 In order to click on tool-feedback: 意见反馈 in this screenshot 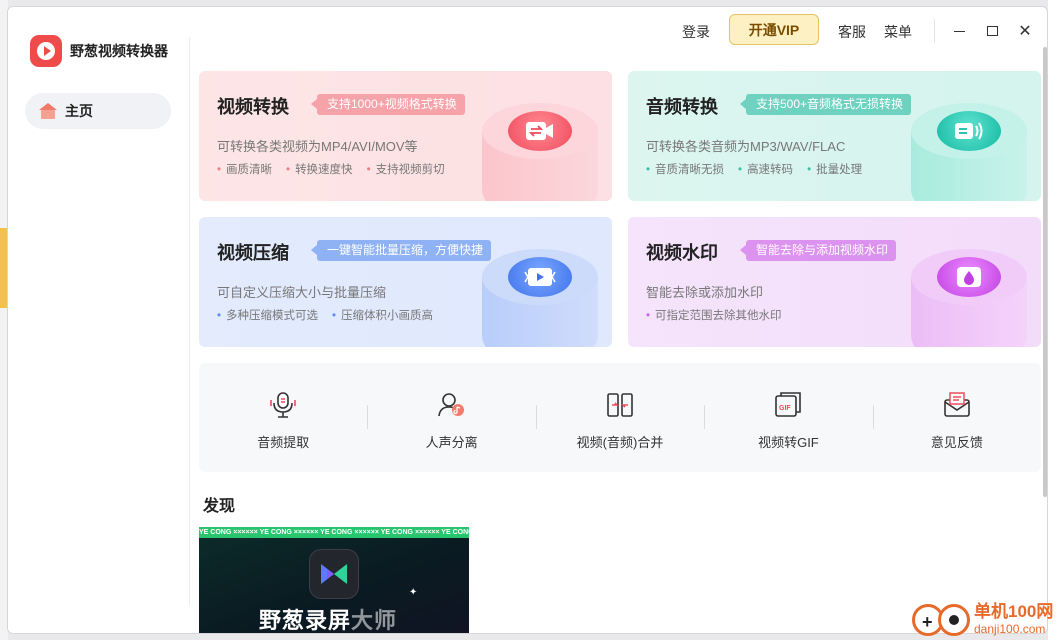, I will do `click(956, 417)`.